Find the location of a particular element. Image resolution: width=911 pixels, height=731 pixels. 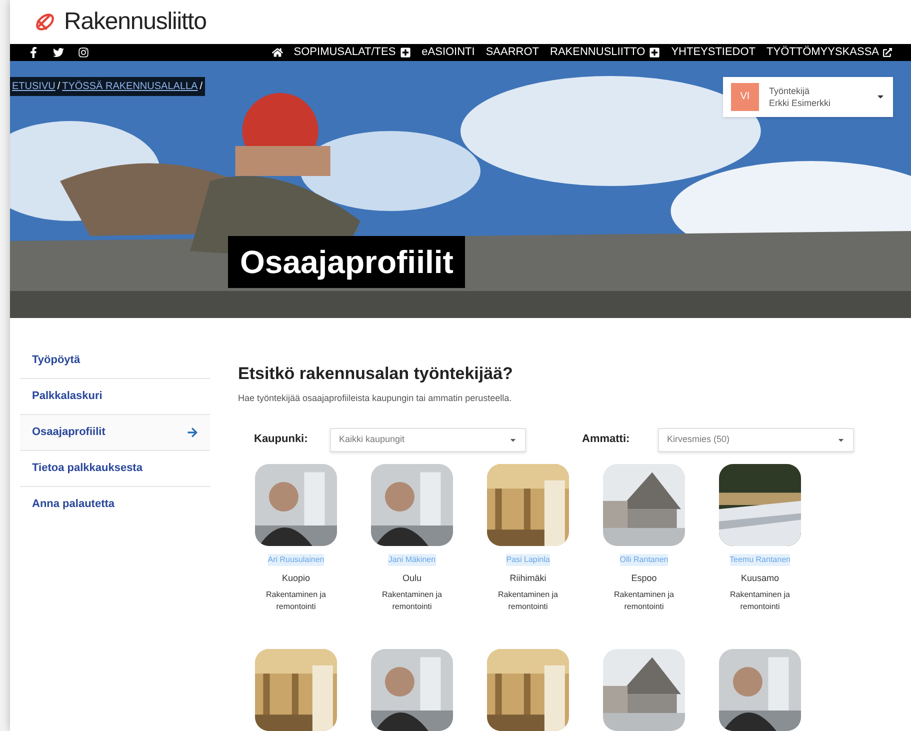

intro-text: Hae työntekijää osaajaprofiileista kaupungin tai ammatin perusteella. is located at coordinates (375, 398).